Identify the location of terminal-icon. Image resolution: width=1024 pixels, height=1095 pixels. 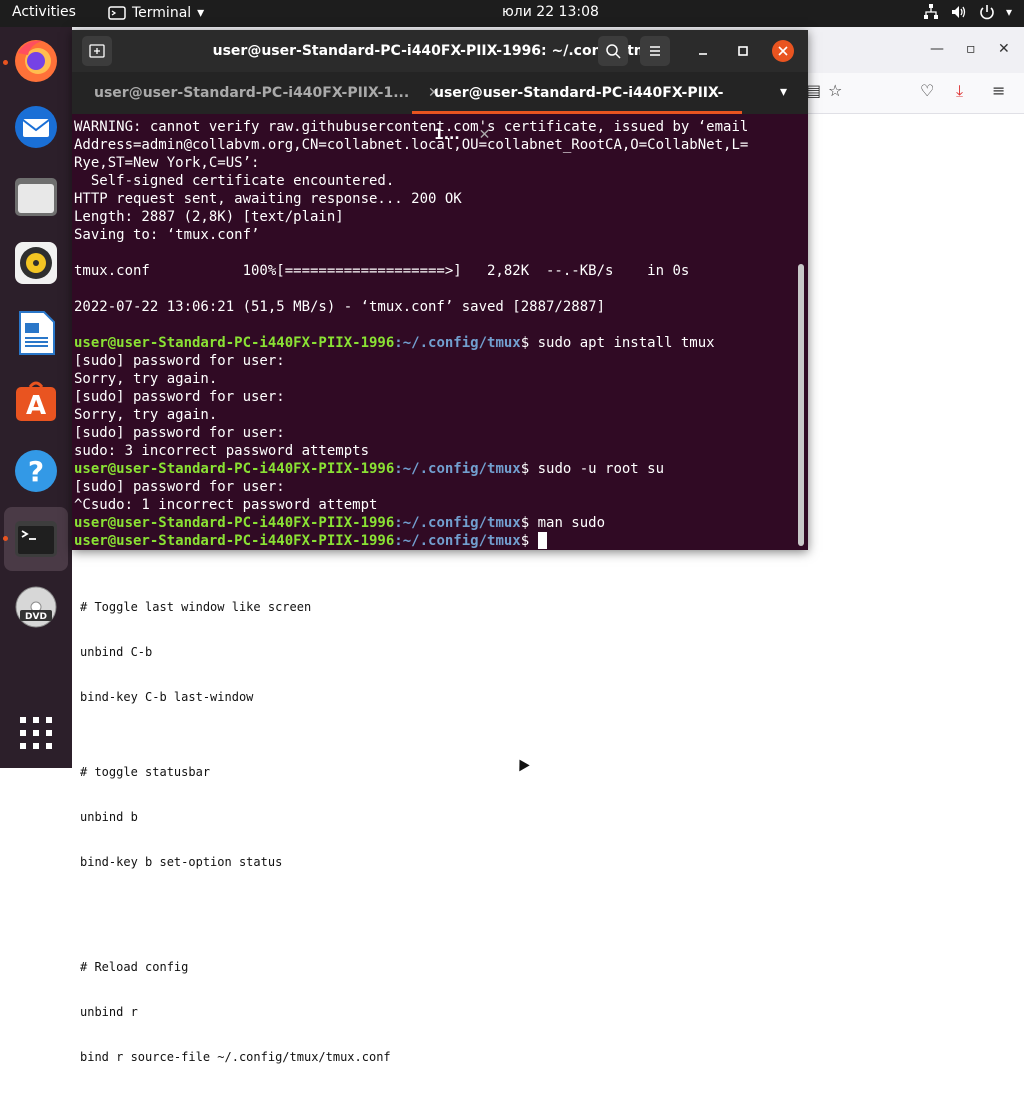
(36, 539).